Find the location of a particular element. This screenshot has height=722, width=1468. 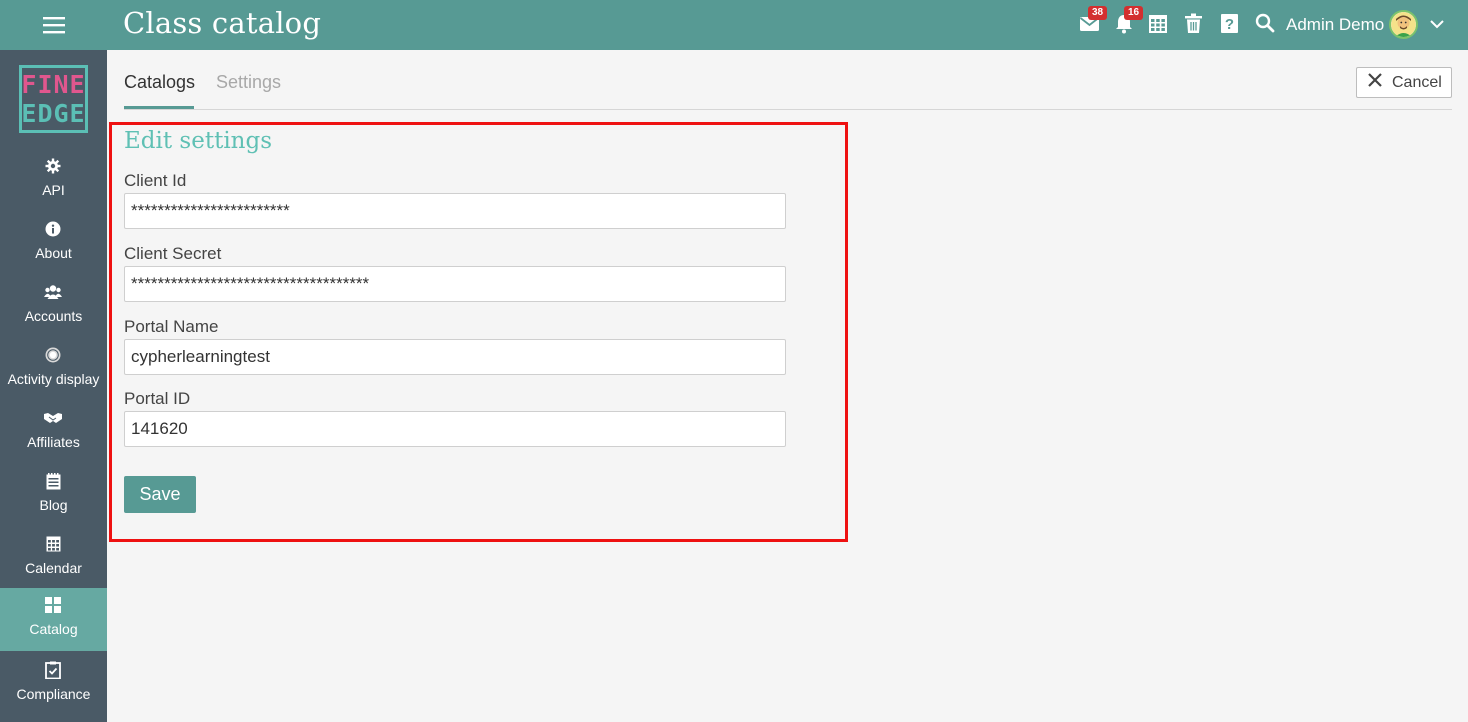

trash-icon is located at coordinates (1195, 24).